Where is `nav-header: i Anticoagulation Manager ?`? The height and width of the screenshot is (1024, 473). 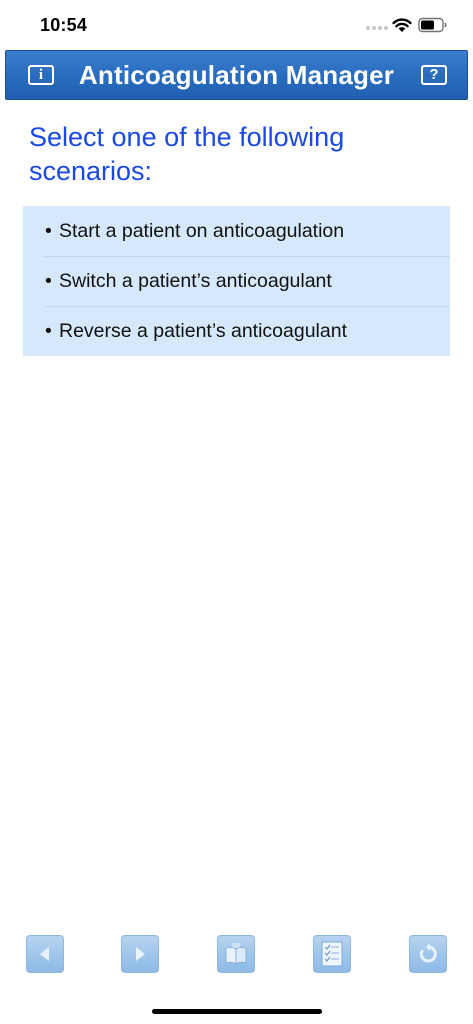 nav-header: i Anticoagulation Manager ? is located at coordinates (236, 75).